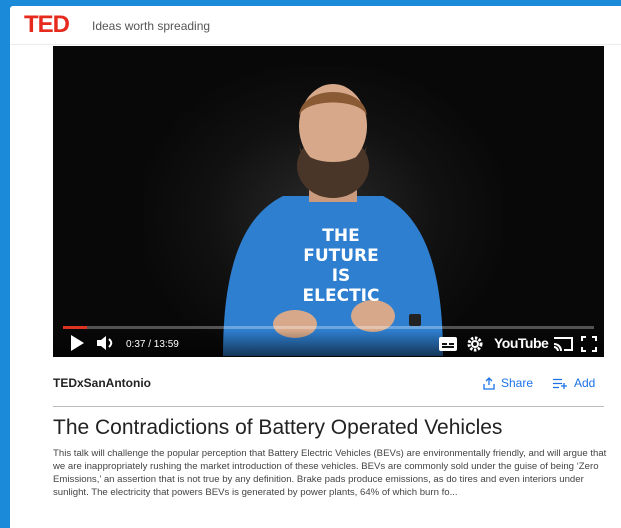 The width and height of the screenshot is (621, 528). I want to click on youtube-logo: YouTube, so click(521, 343).